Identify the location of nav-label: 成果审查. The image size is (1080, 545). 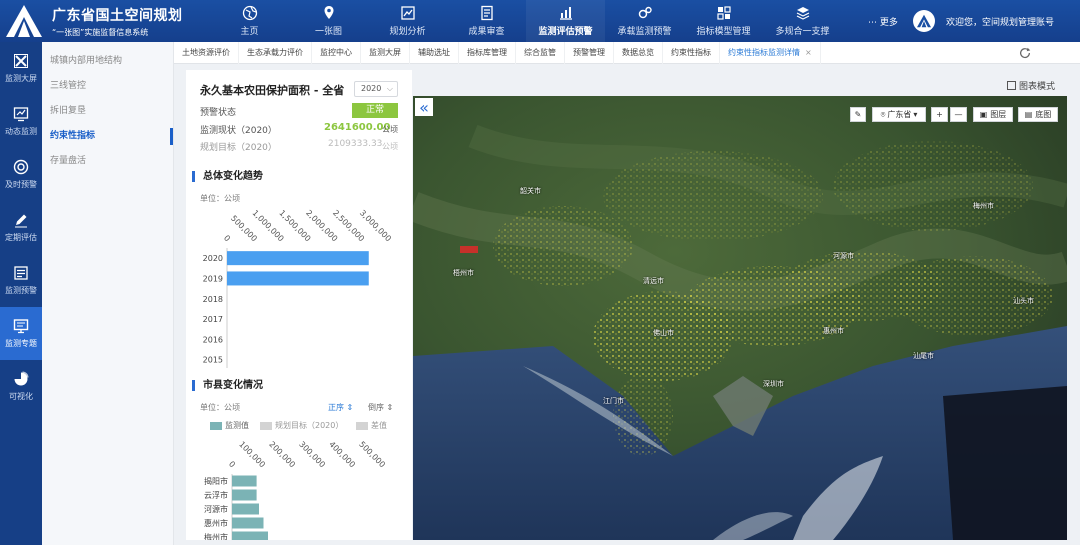
(486, 32).